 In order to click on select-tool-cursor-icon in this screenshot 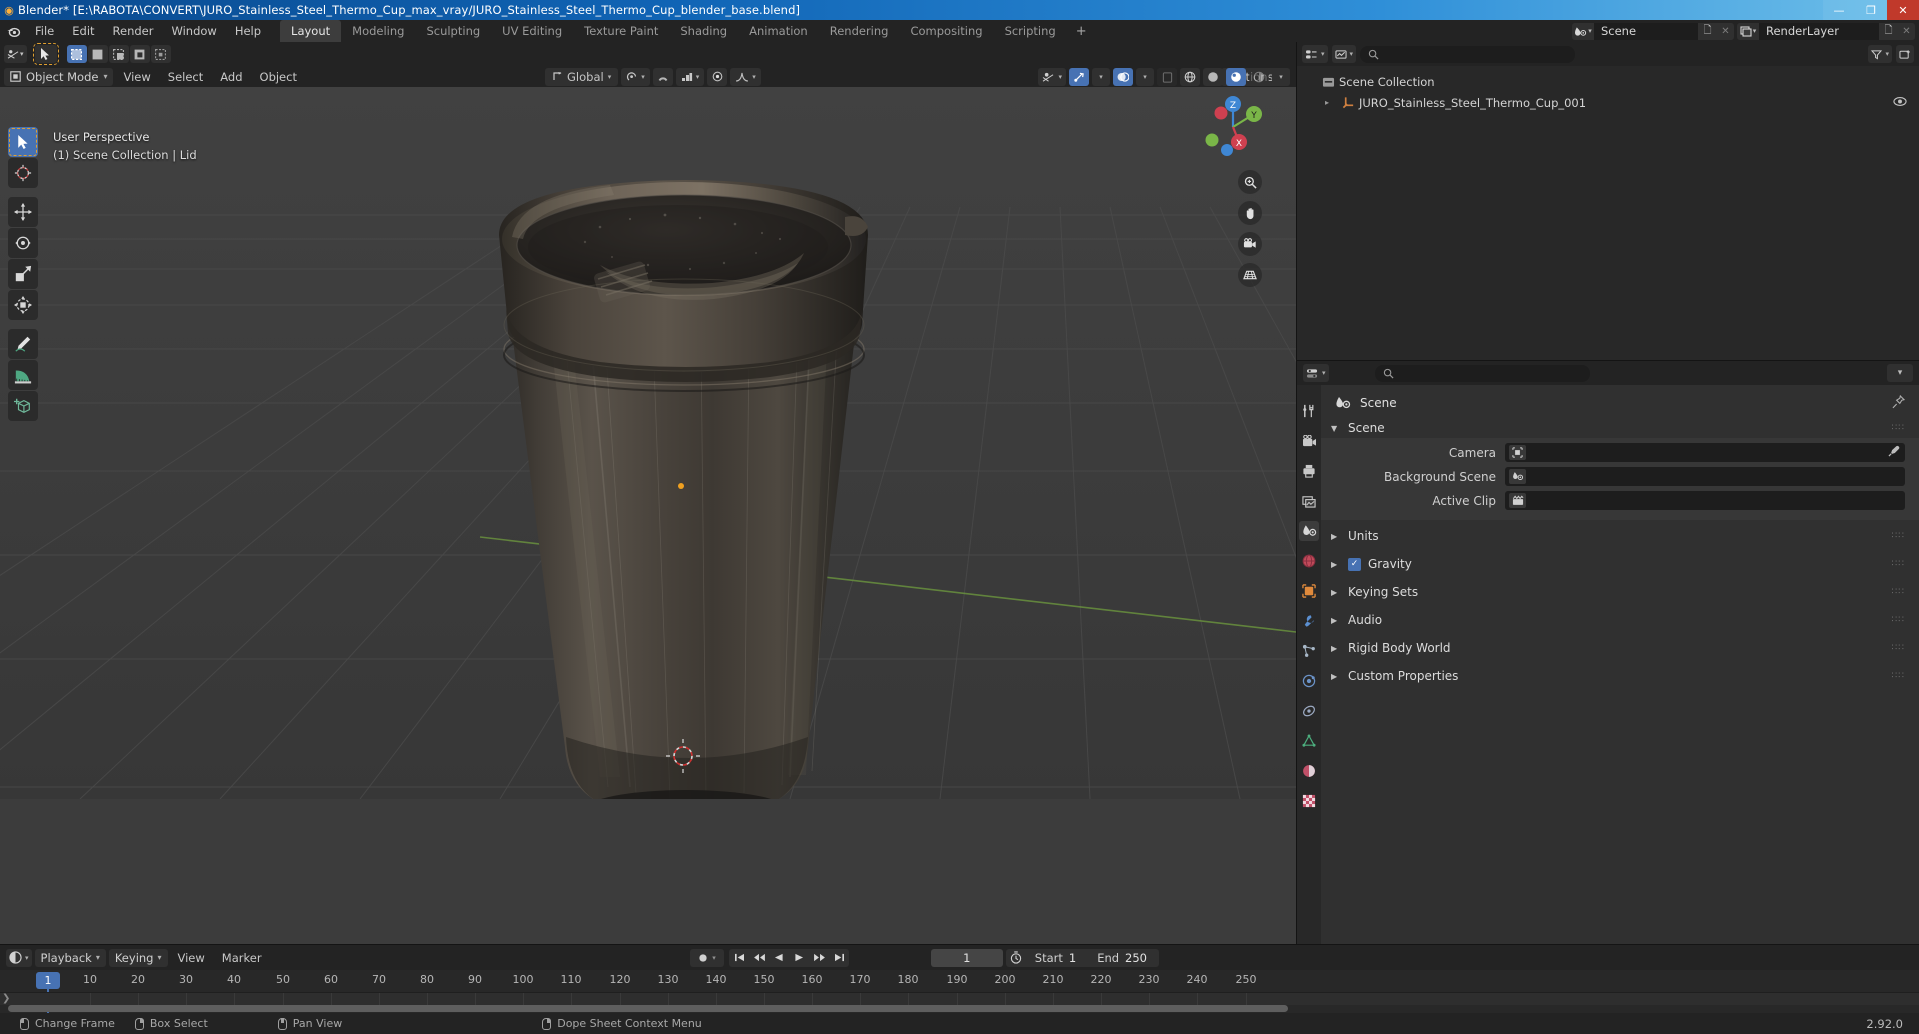, I will do `click(45, 54)`.